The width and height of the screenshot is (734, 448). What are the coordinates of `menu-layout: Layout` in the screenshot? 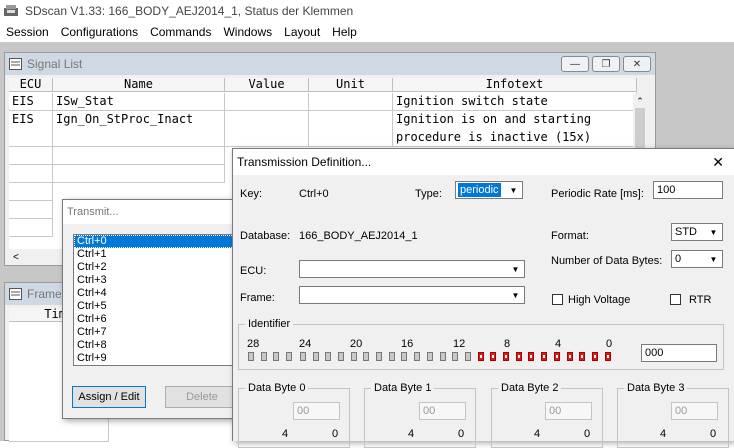 It's located at (302, 32).